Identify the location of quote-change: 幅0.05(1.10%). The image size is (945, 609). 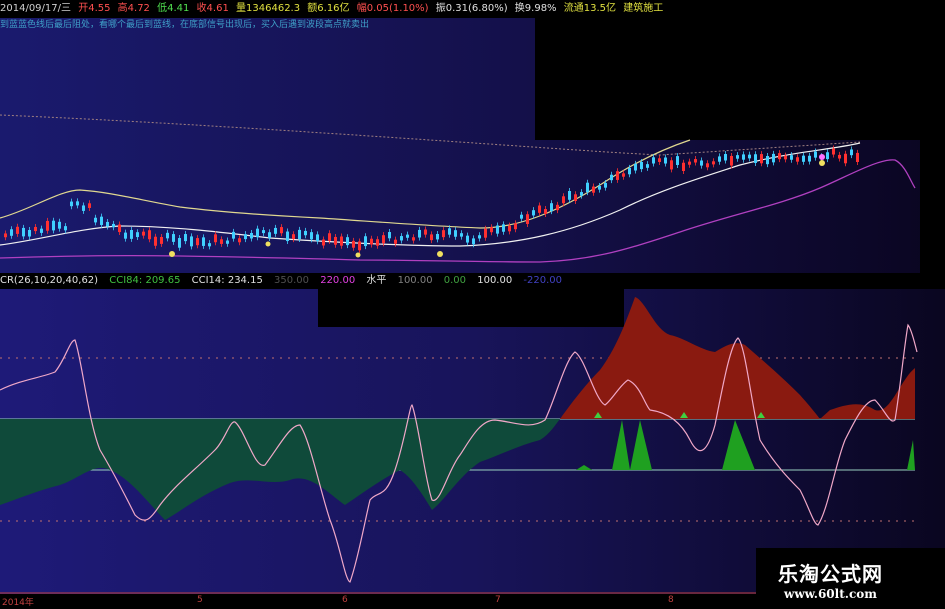
(392, 8).